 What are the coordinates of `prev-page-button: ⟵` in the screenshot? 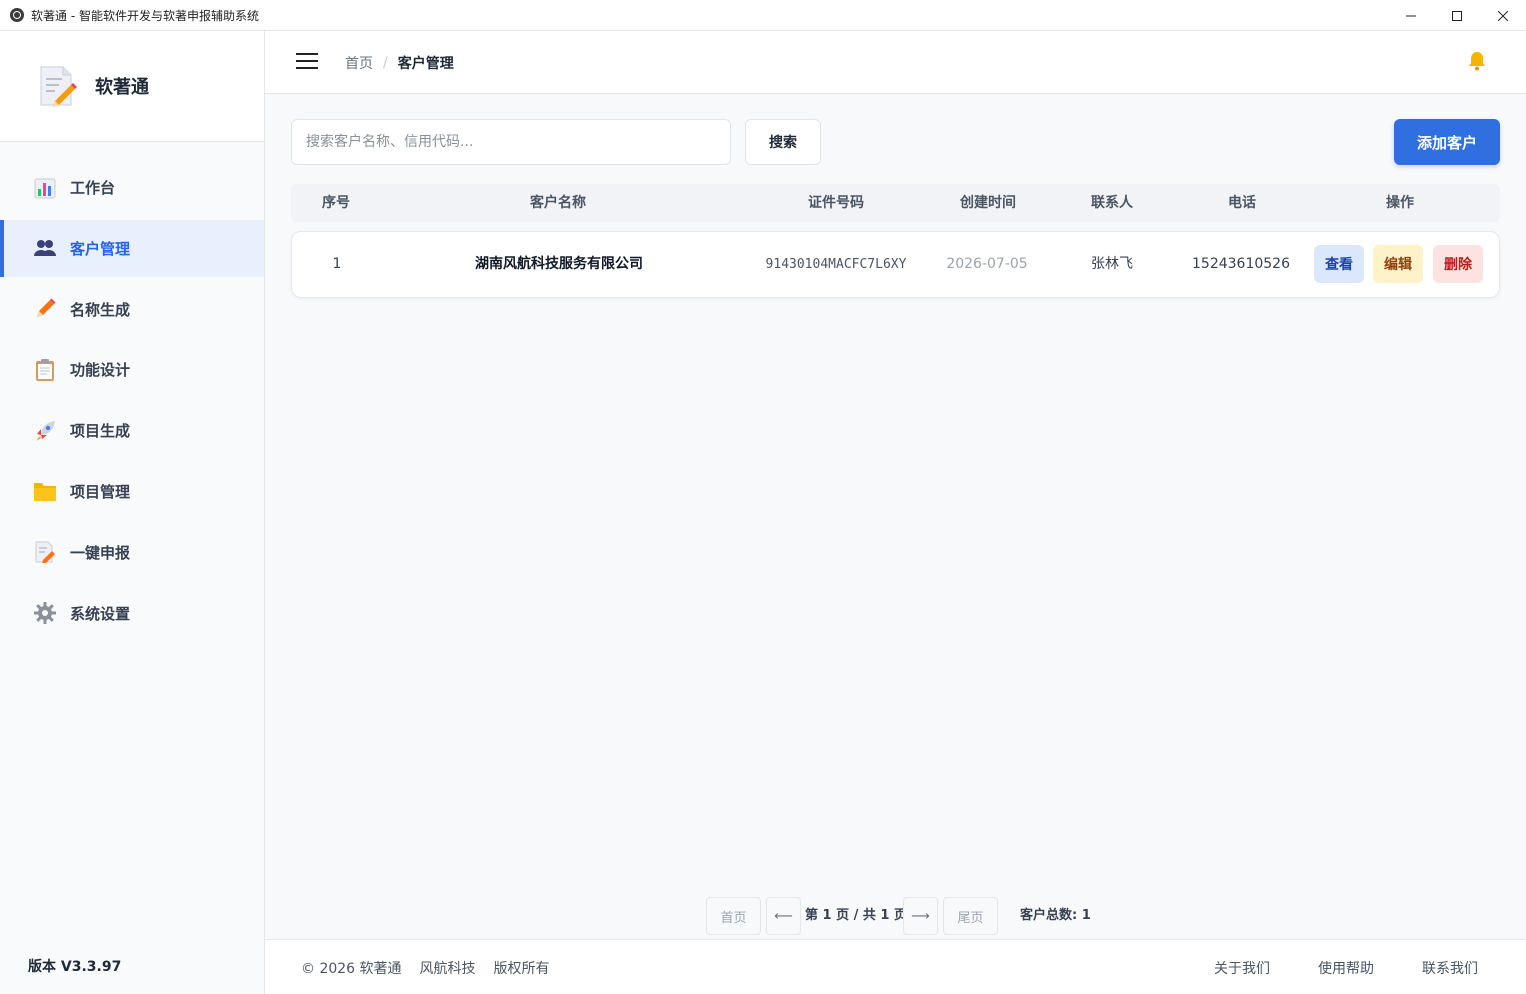 It's located at (783, 916).